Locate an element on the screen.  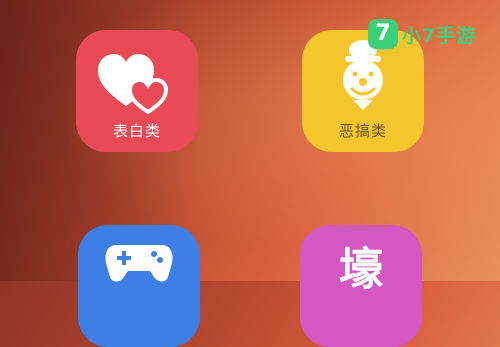
gamepad-icon is located at coordinates (139, 263).